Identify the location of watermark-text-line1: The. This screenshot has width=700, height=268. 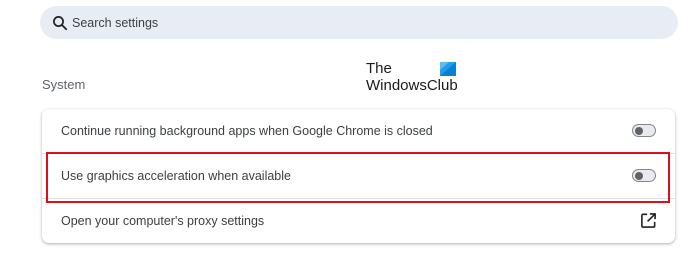
(379, 68).